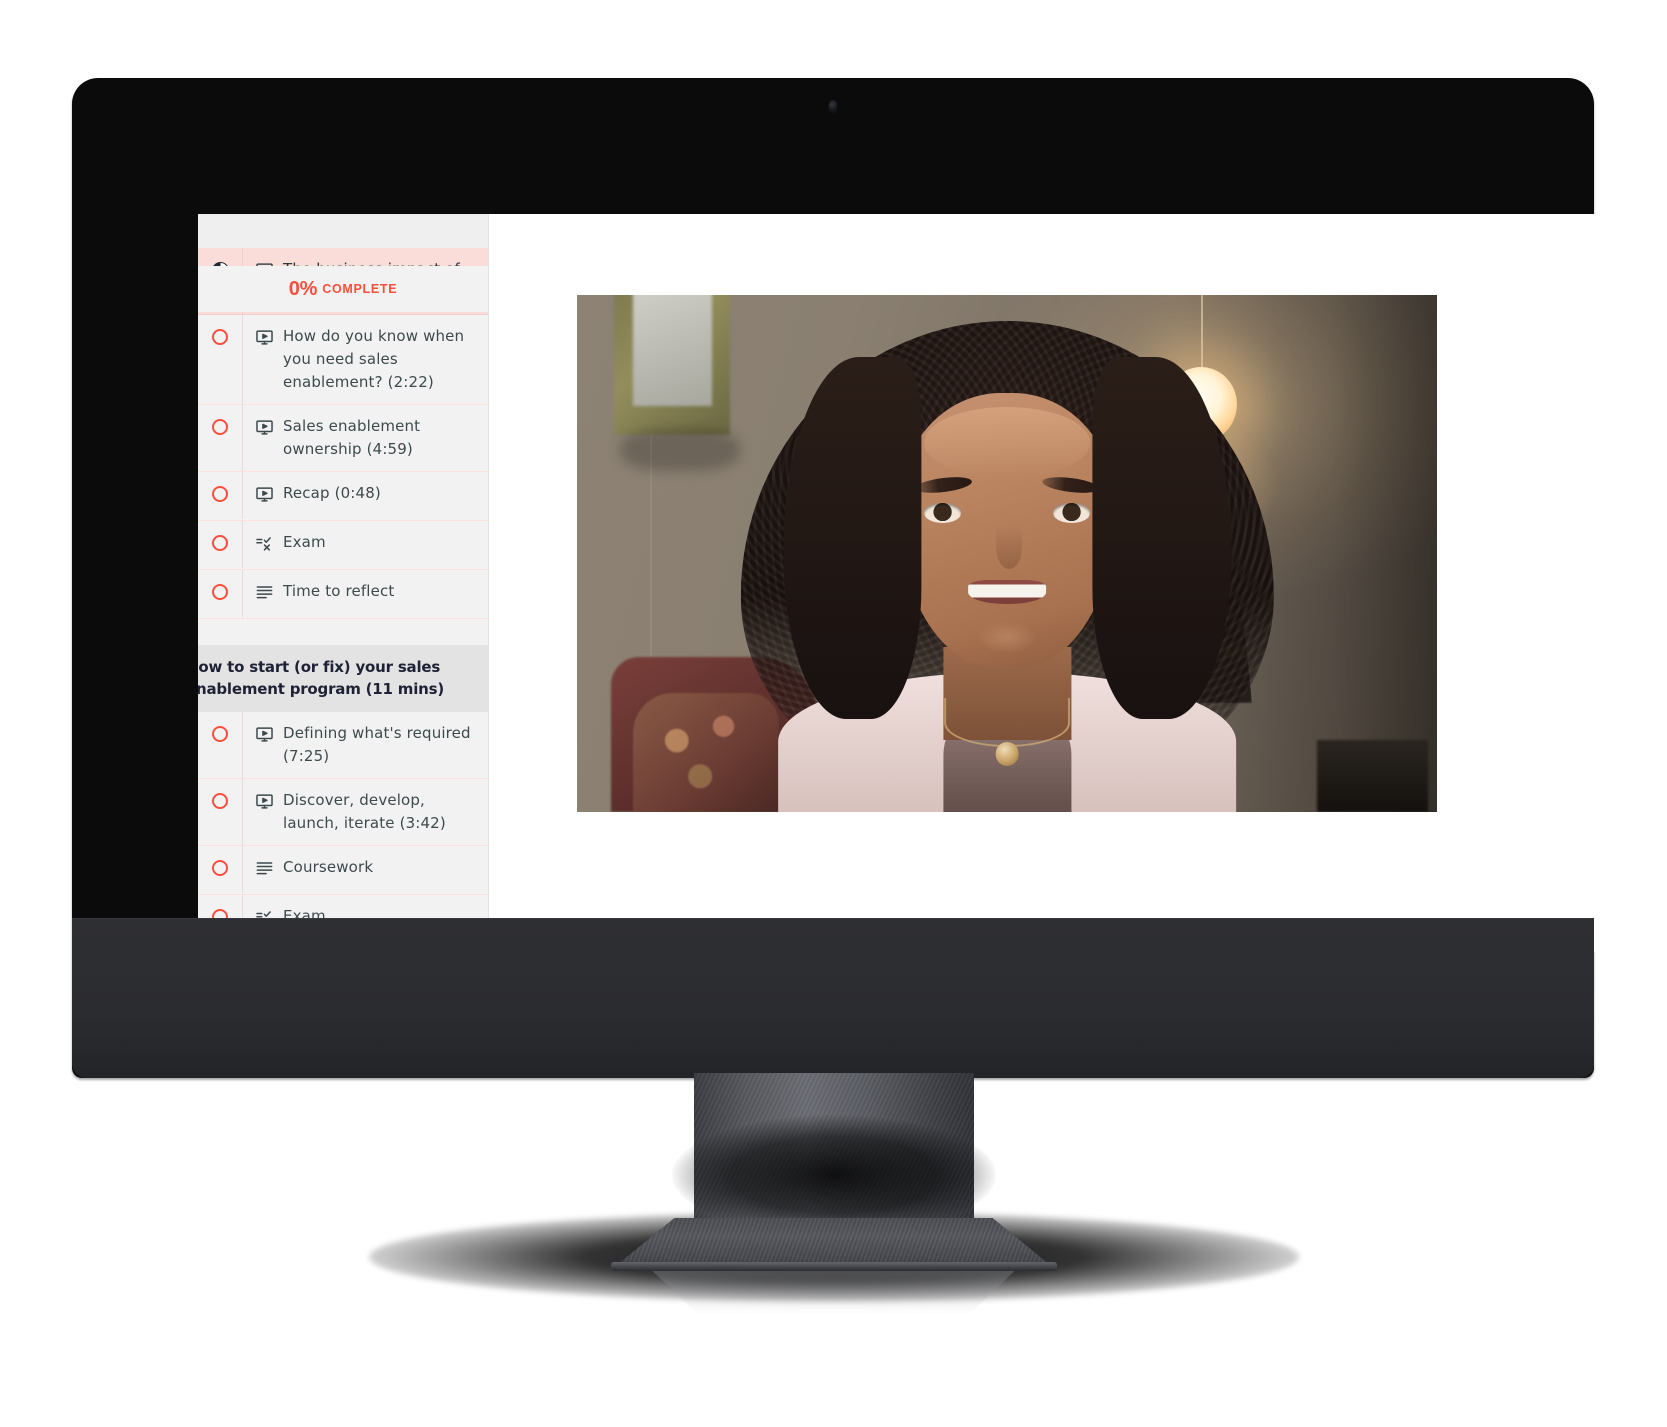 This screenshot has height=1427, width=1667. What do you see at coordinates (852, 538) in the screenshot?
I see `subject-hair-front-left` at bounding box center [852, 538].